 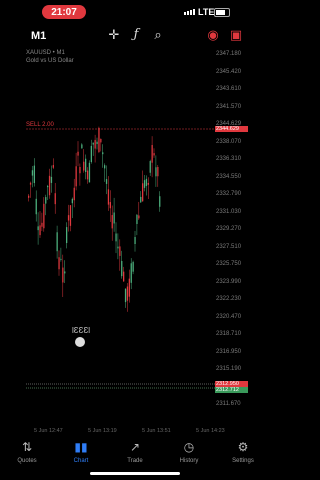 I want to click on time-label: 5 Jun 13:19, so click(x=102, y=431).